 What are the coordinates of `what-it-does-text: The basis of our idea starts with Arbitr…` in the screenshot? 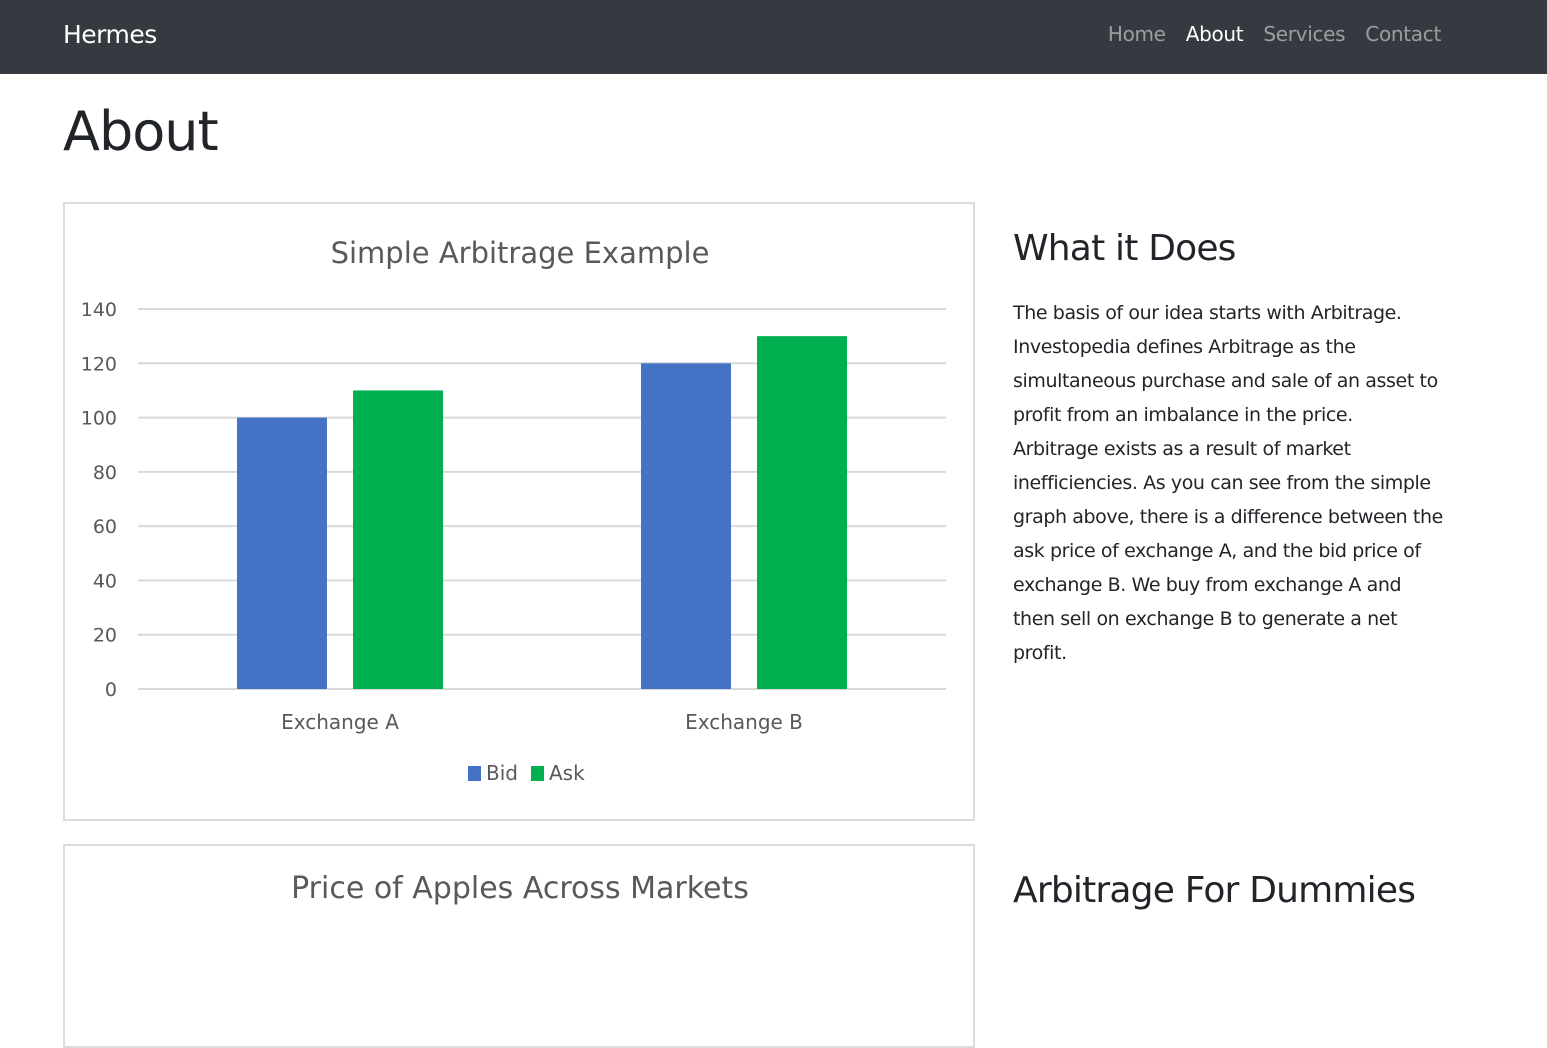 It's located at (1228, 483).